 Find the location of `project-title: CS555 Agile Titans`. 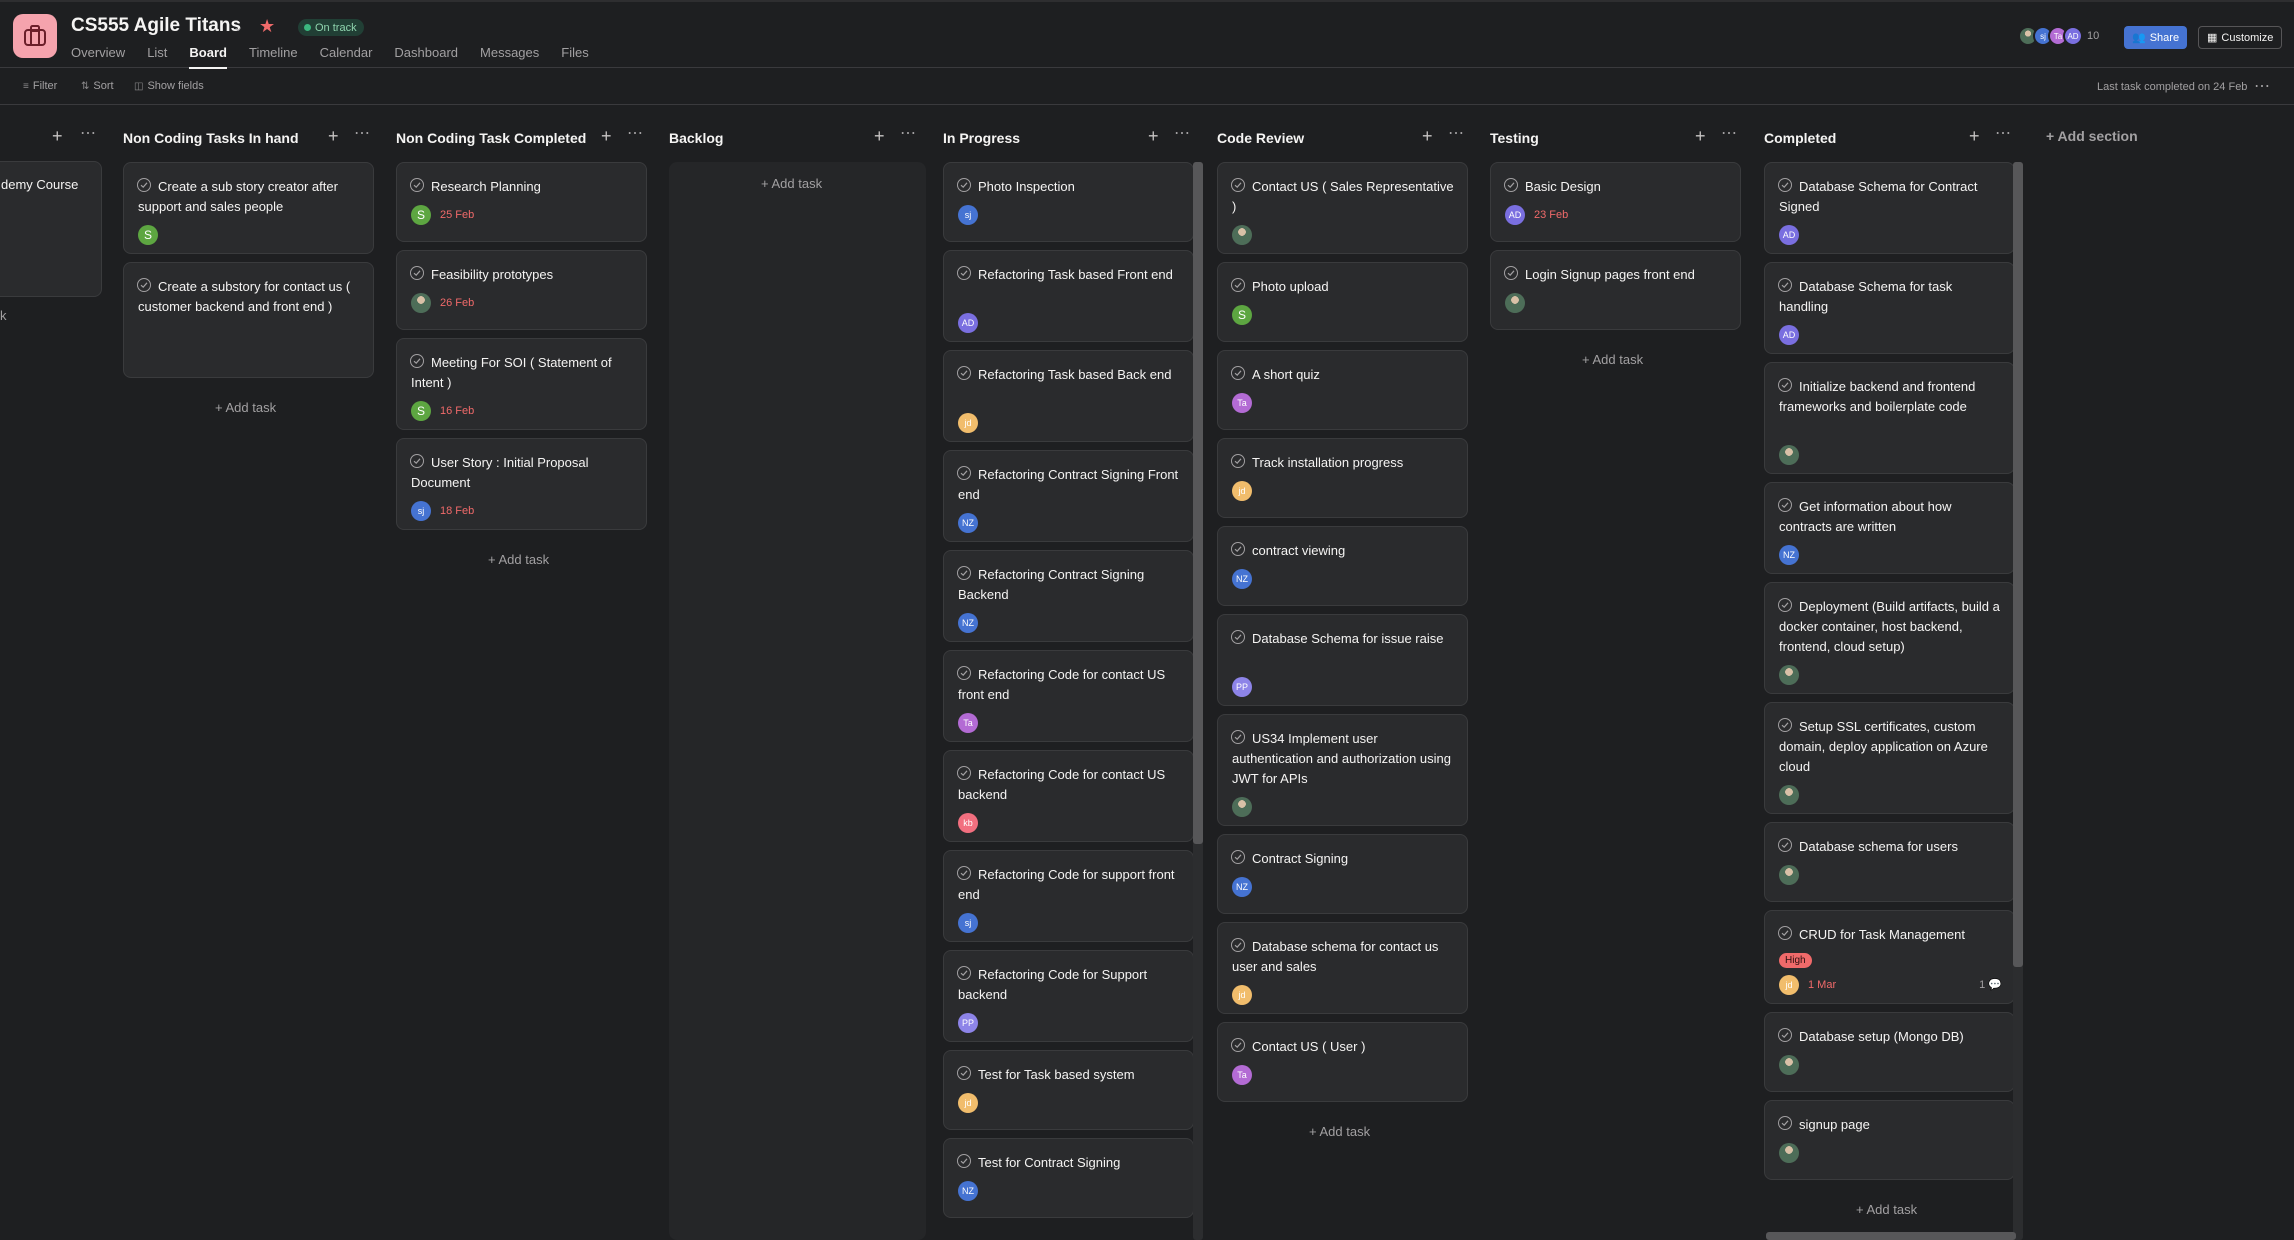

project-title: CS555 Agile Titans is located at coordinates (156, 26).